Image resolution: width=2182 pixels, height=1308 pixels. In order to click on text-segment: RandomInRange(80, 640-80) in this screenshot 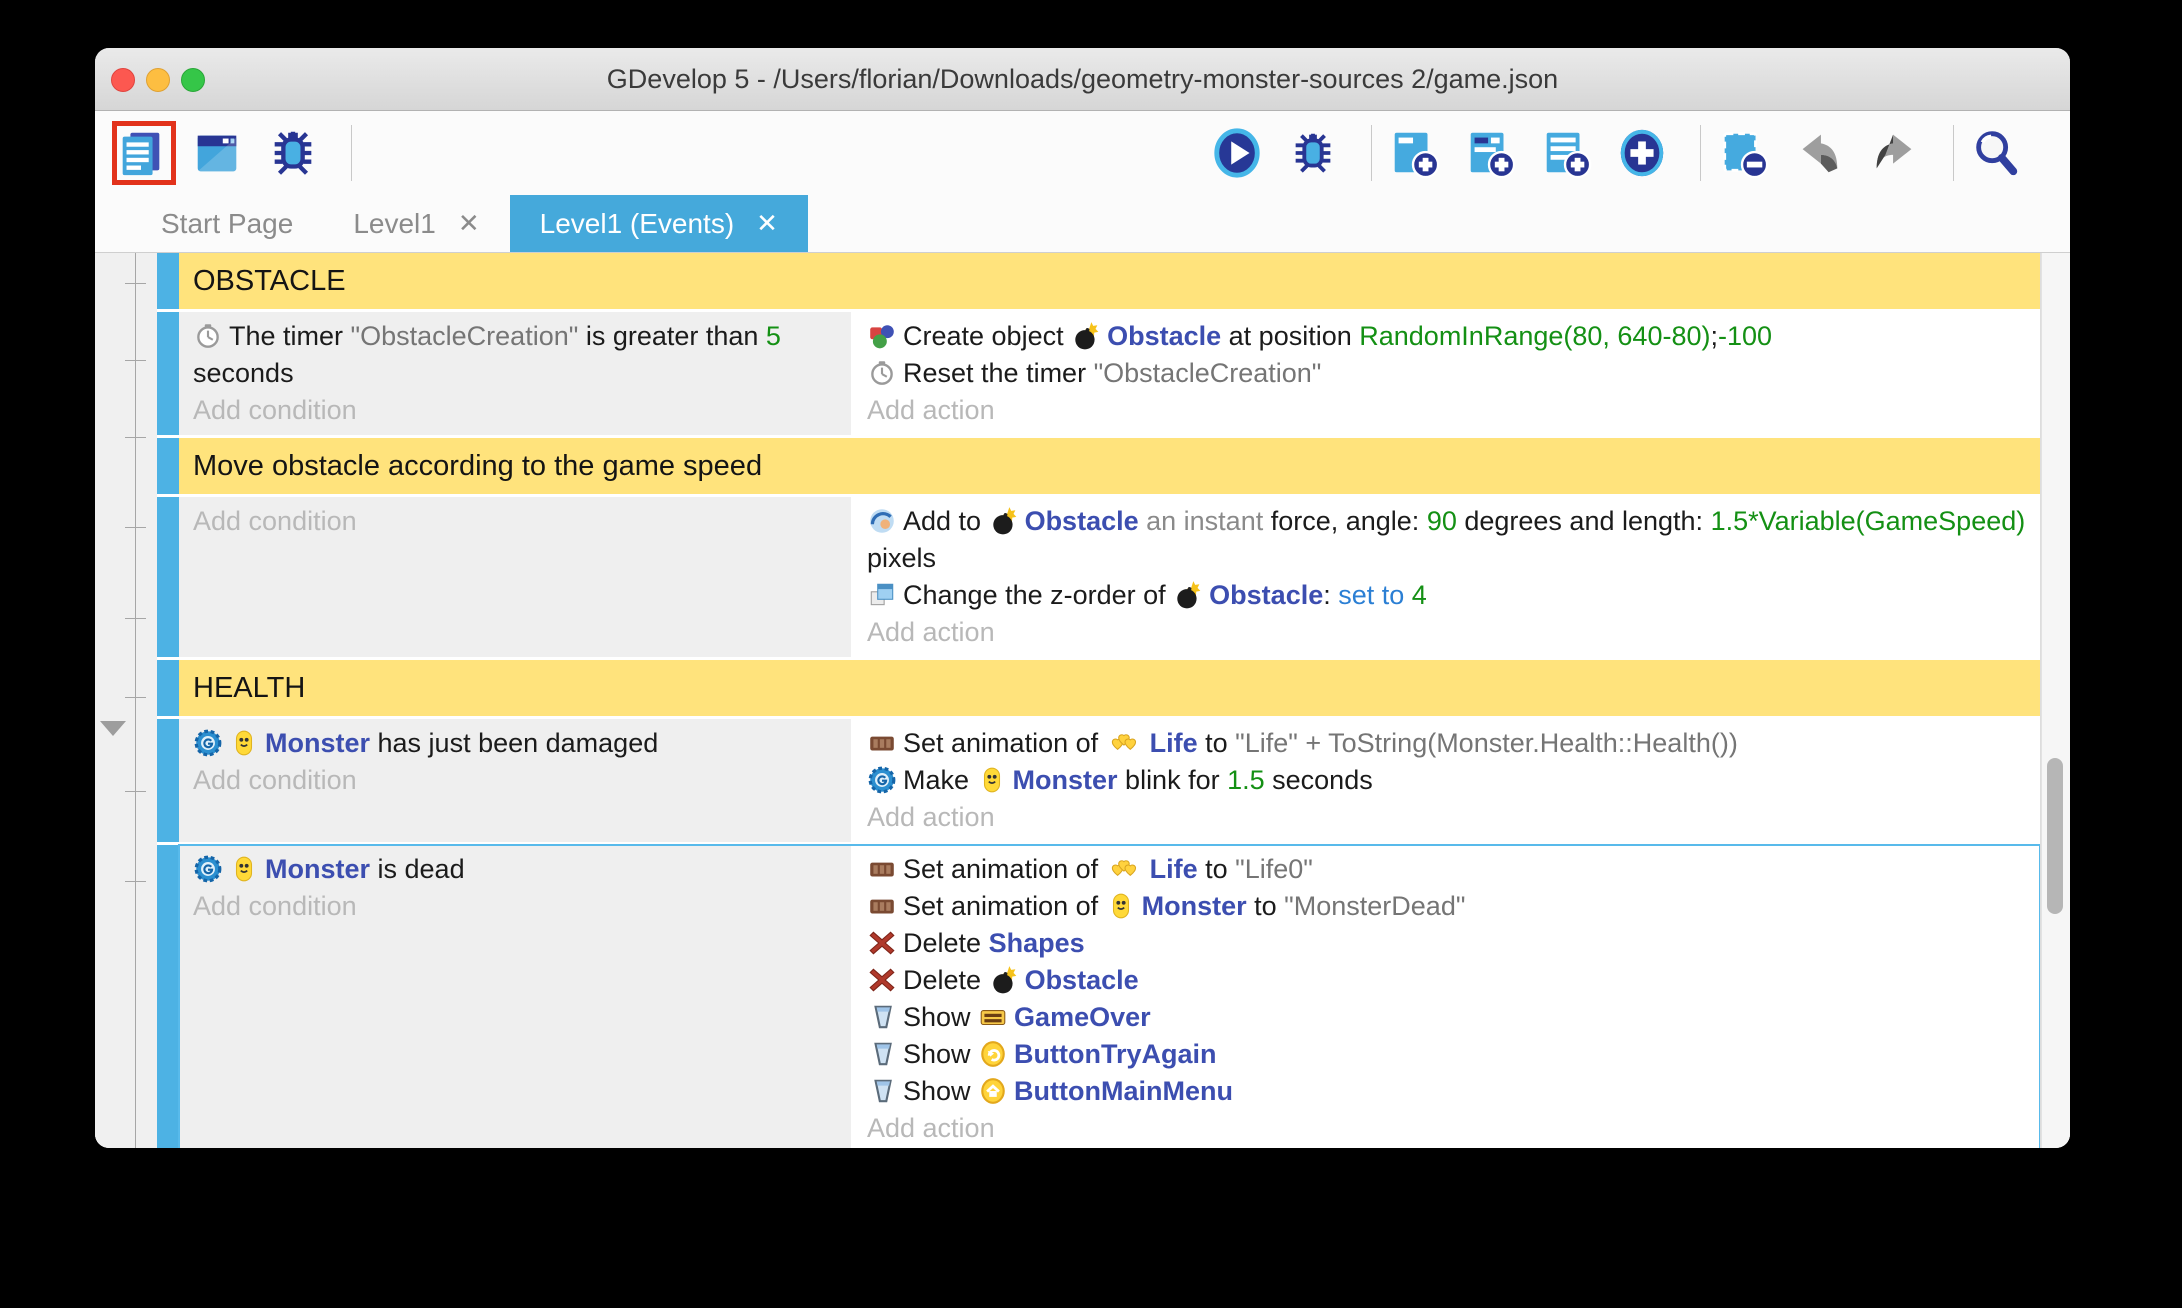, I will do `click(1535, 336)`.